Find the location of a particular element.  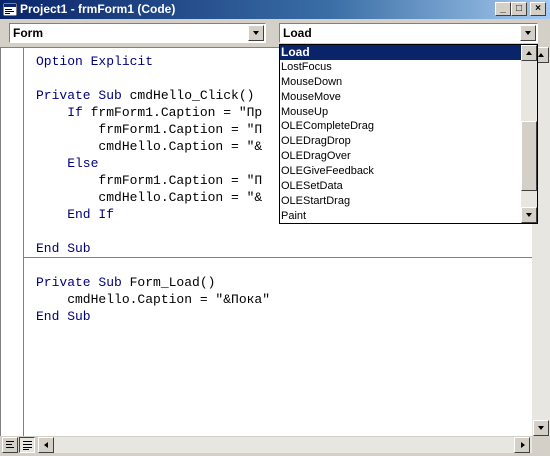

code-line: Private Sub Form_Load() is located at coordinates (153, 282).